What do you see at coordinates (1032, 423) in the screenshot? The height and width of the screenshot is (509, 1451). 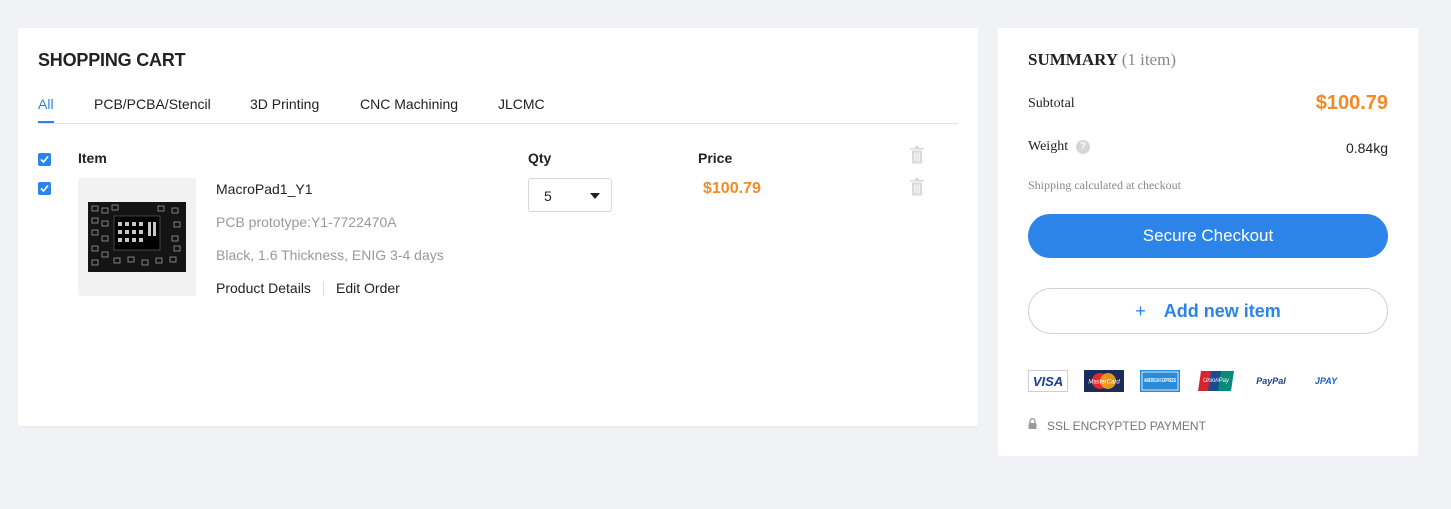 I see `lock-icon` at bounding box center [1032, 423].